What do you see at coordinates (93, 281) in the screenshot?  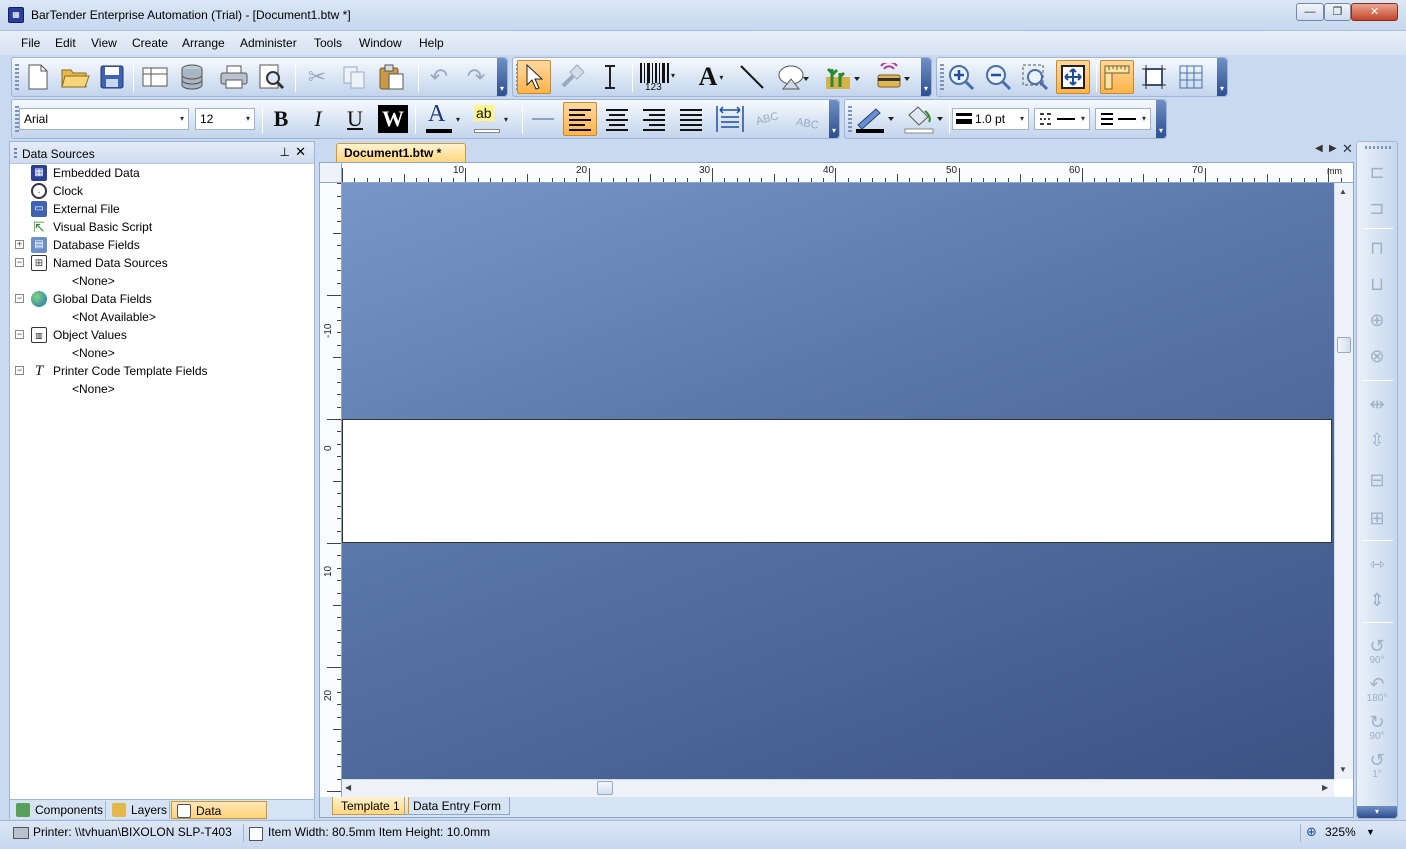 I see `tree-child-none: <None>` at bounding box center [93, 281].